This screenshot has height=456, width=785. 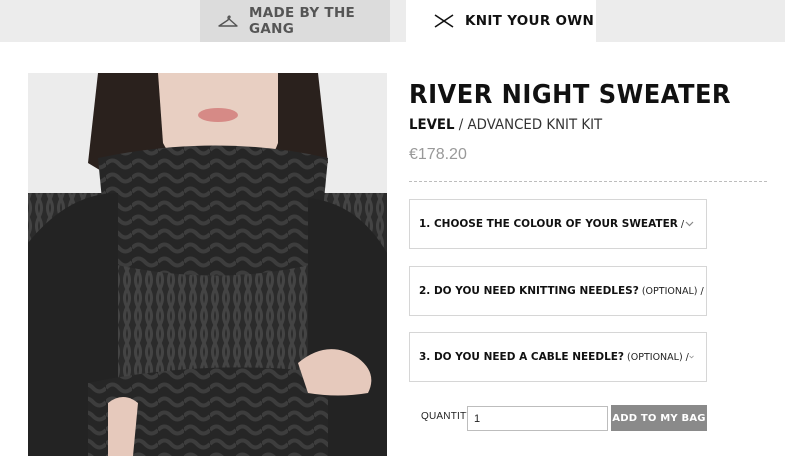 What do you see at coordinates (432, 125) in the screenshot?
I see `level-label: LEVEL` at bounding box center [432, 125].